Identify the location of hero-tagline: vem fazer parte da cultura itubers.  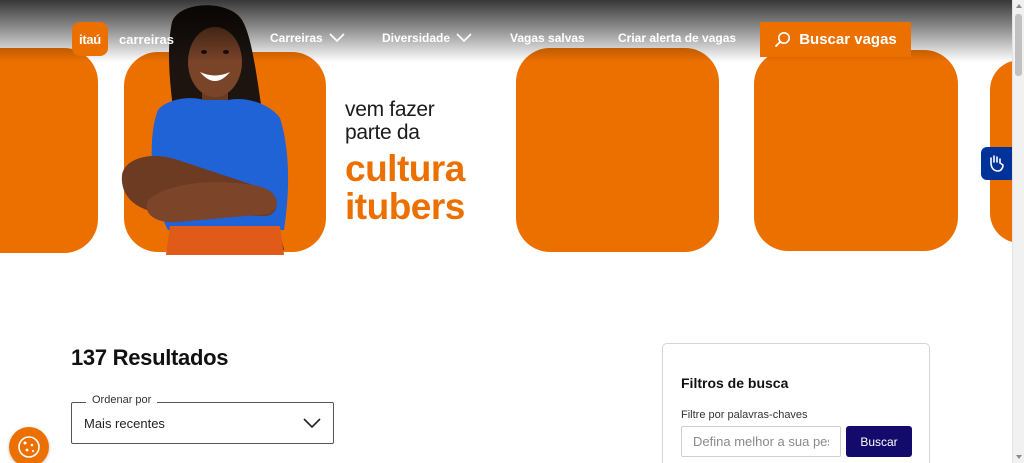
(405, 162).